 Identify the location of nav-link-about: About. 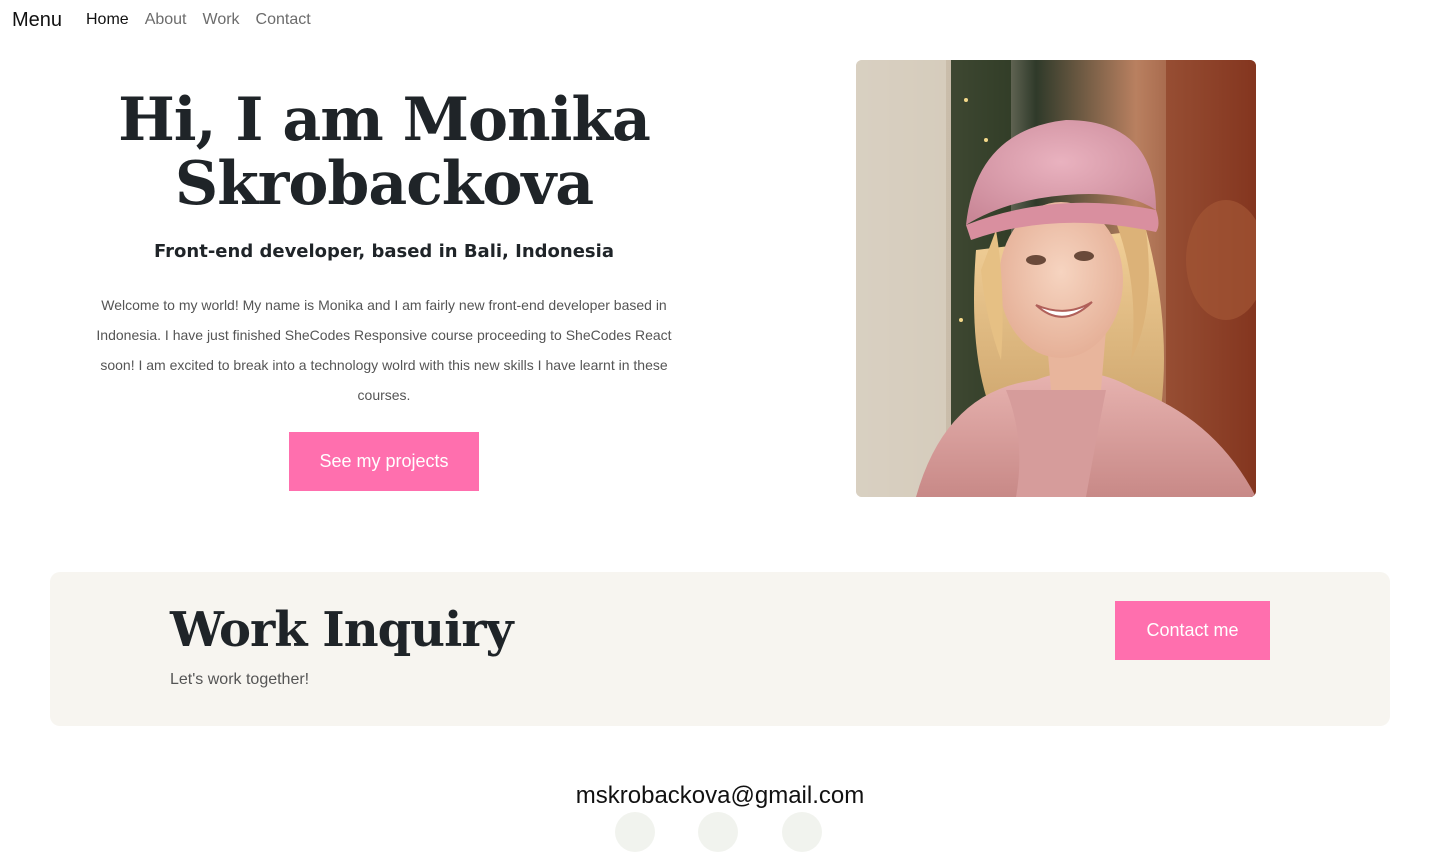
(166, 20).